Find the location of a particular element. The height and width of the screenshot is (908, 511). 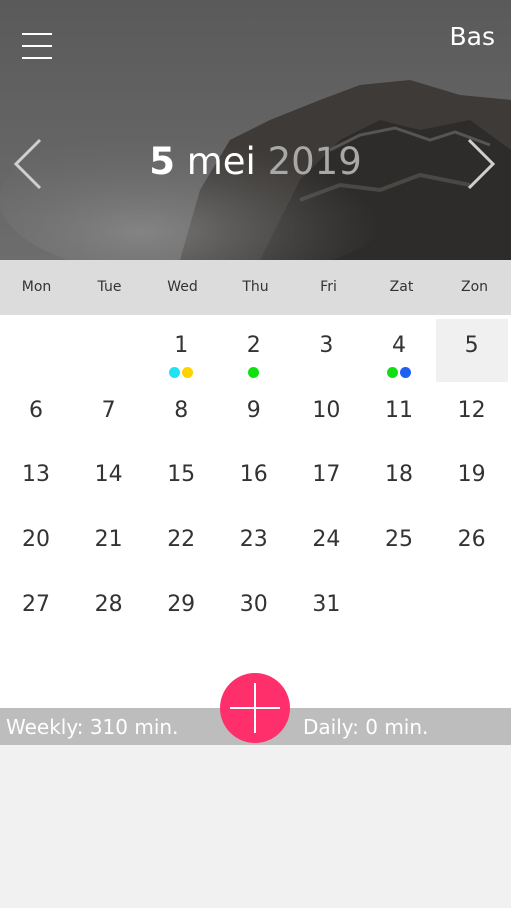

calendar-day: 17 is located at coordinates (326, 479).